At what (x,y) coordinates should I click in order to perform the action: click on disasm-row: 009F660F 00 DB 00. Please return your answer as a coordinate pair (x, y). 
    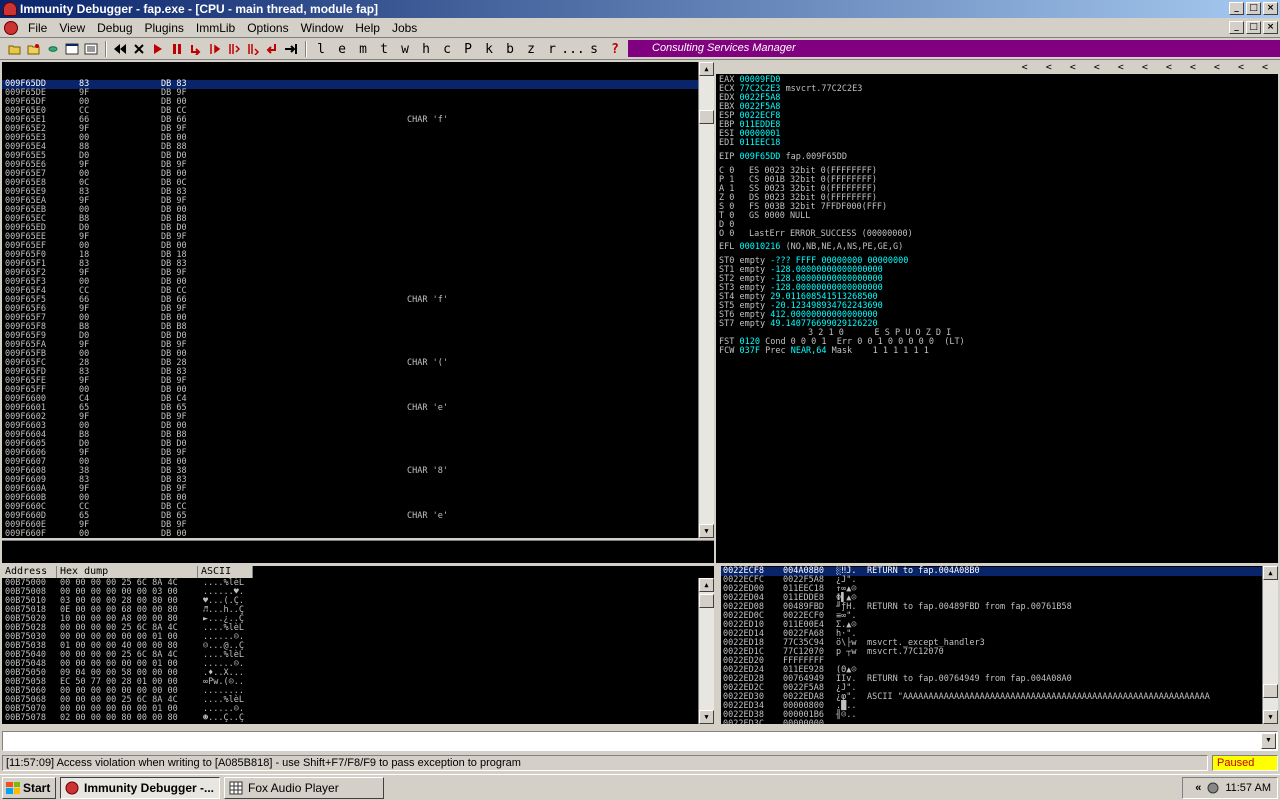
    Looking at the image, I should click on (358, 534).